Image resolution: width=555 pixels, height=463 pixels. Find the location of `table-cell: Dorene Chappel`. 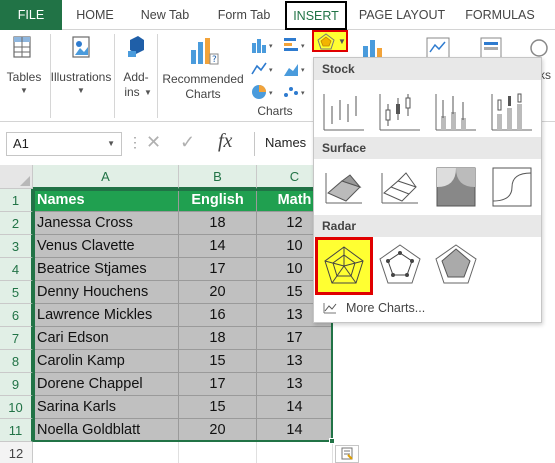

table-cell: Dorene Chappel is located at coordinates (106, 384).